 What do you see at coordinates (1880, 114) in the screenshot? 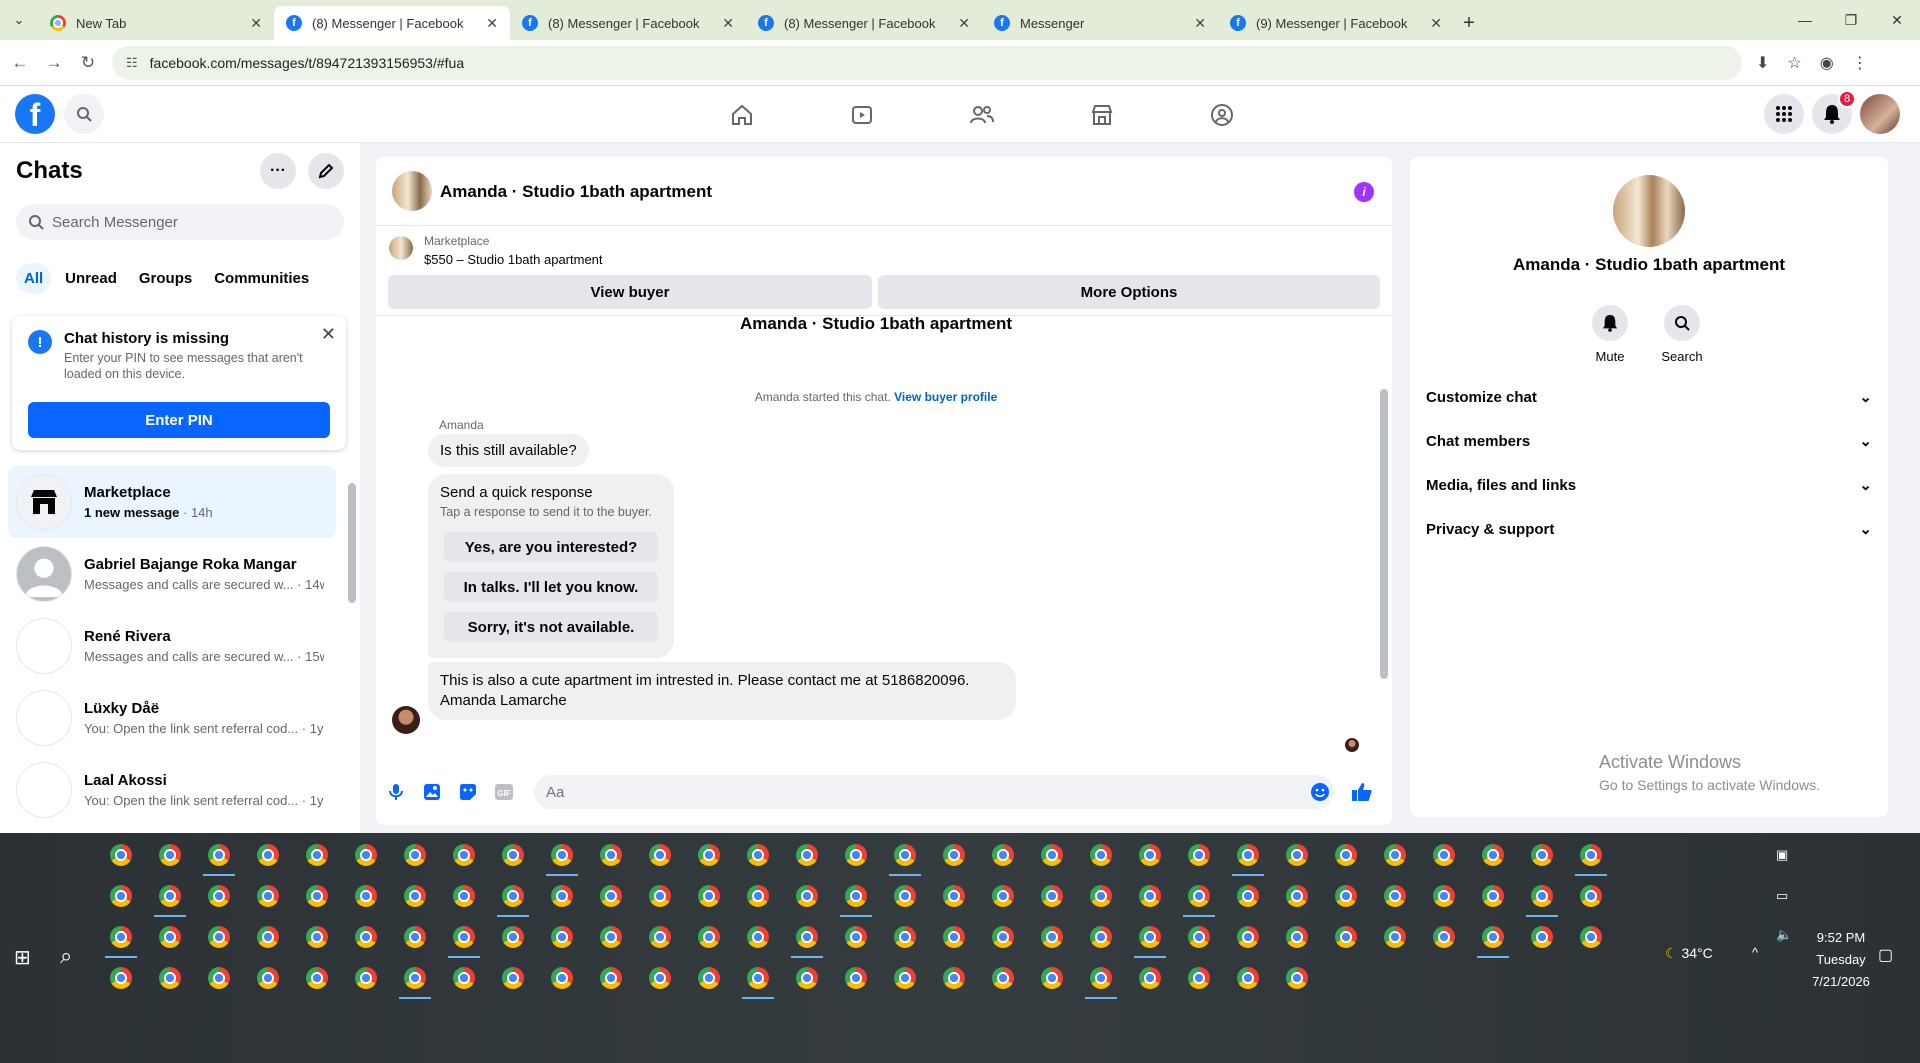
I see `account-avatar` at bounding box center [1880, 114].